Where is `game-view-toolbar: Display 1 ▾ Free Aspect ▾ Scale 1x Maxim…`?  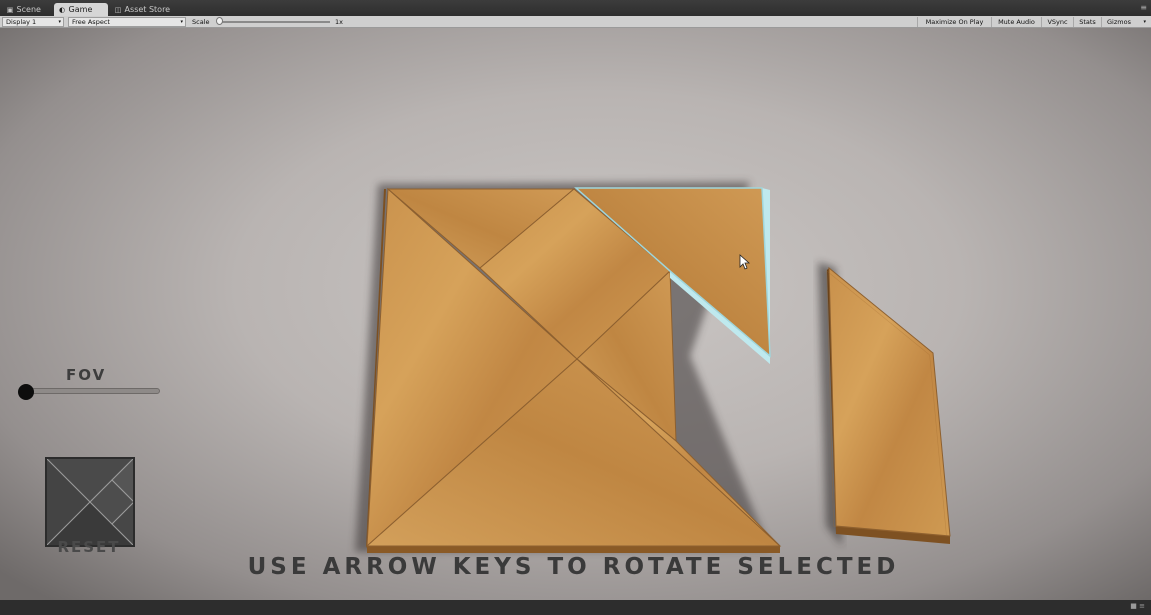 game-view-toolbar: Display 1 ▾ Free Aspect ▾ Scale 1x Maxim… is located at coordinates (575, 22).